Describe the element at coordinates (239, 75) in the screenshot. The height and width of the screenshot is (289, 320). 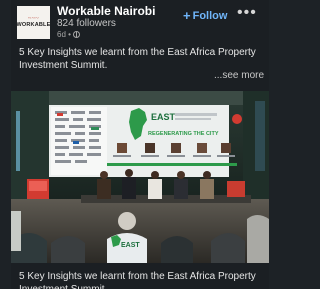
I see `see-more-link: ...see more` at that location.